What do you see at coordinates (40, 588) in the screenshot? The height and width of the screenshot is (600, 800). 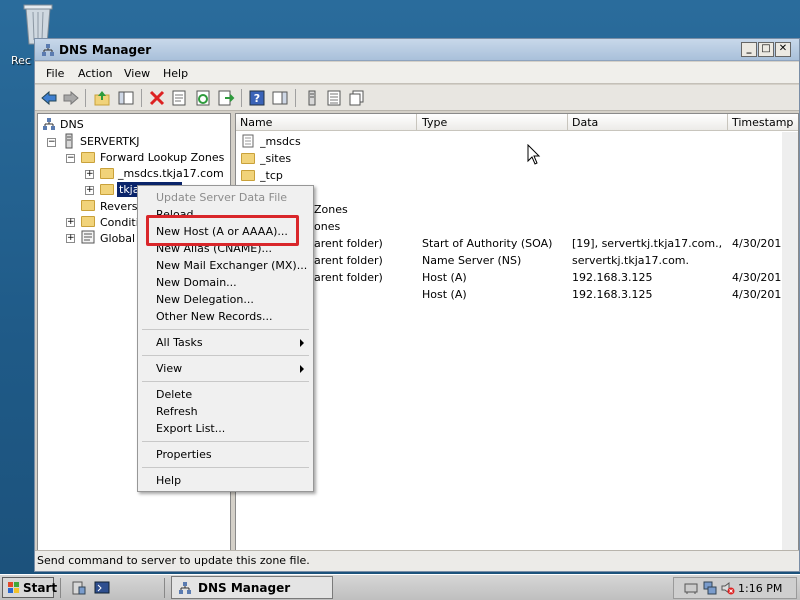 I see `start-label: Start` at bounding box center [40, 588].